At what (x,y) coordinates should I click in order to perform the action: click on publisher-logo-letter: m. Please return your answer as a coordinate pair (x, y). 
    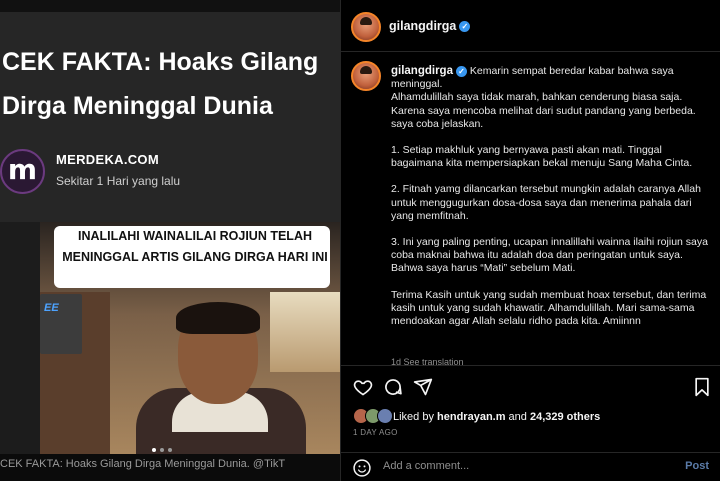
    Looking at the image, I should click on (22, 169).